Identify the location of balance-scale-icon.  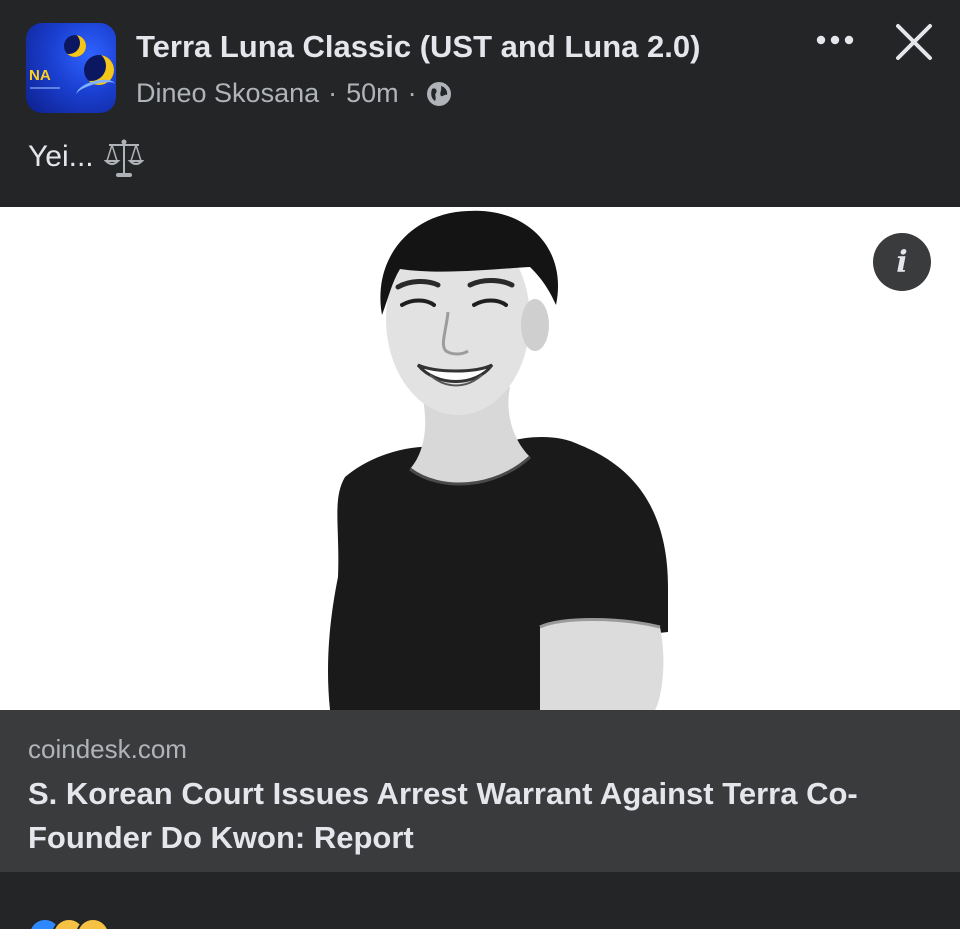
(124, 159).